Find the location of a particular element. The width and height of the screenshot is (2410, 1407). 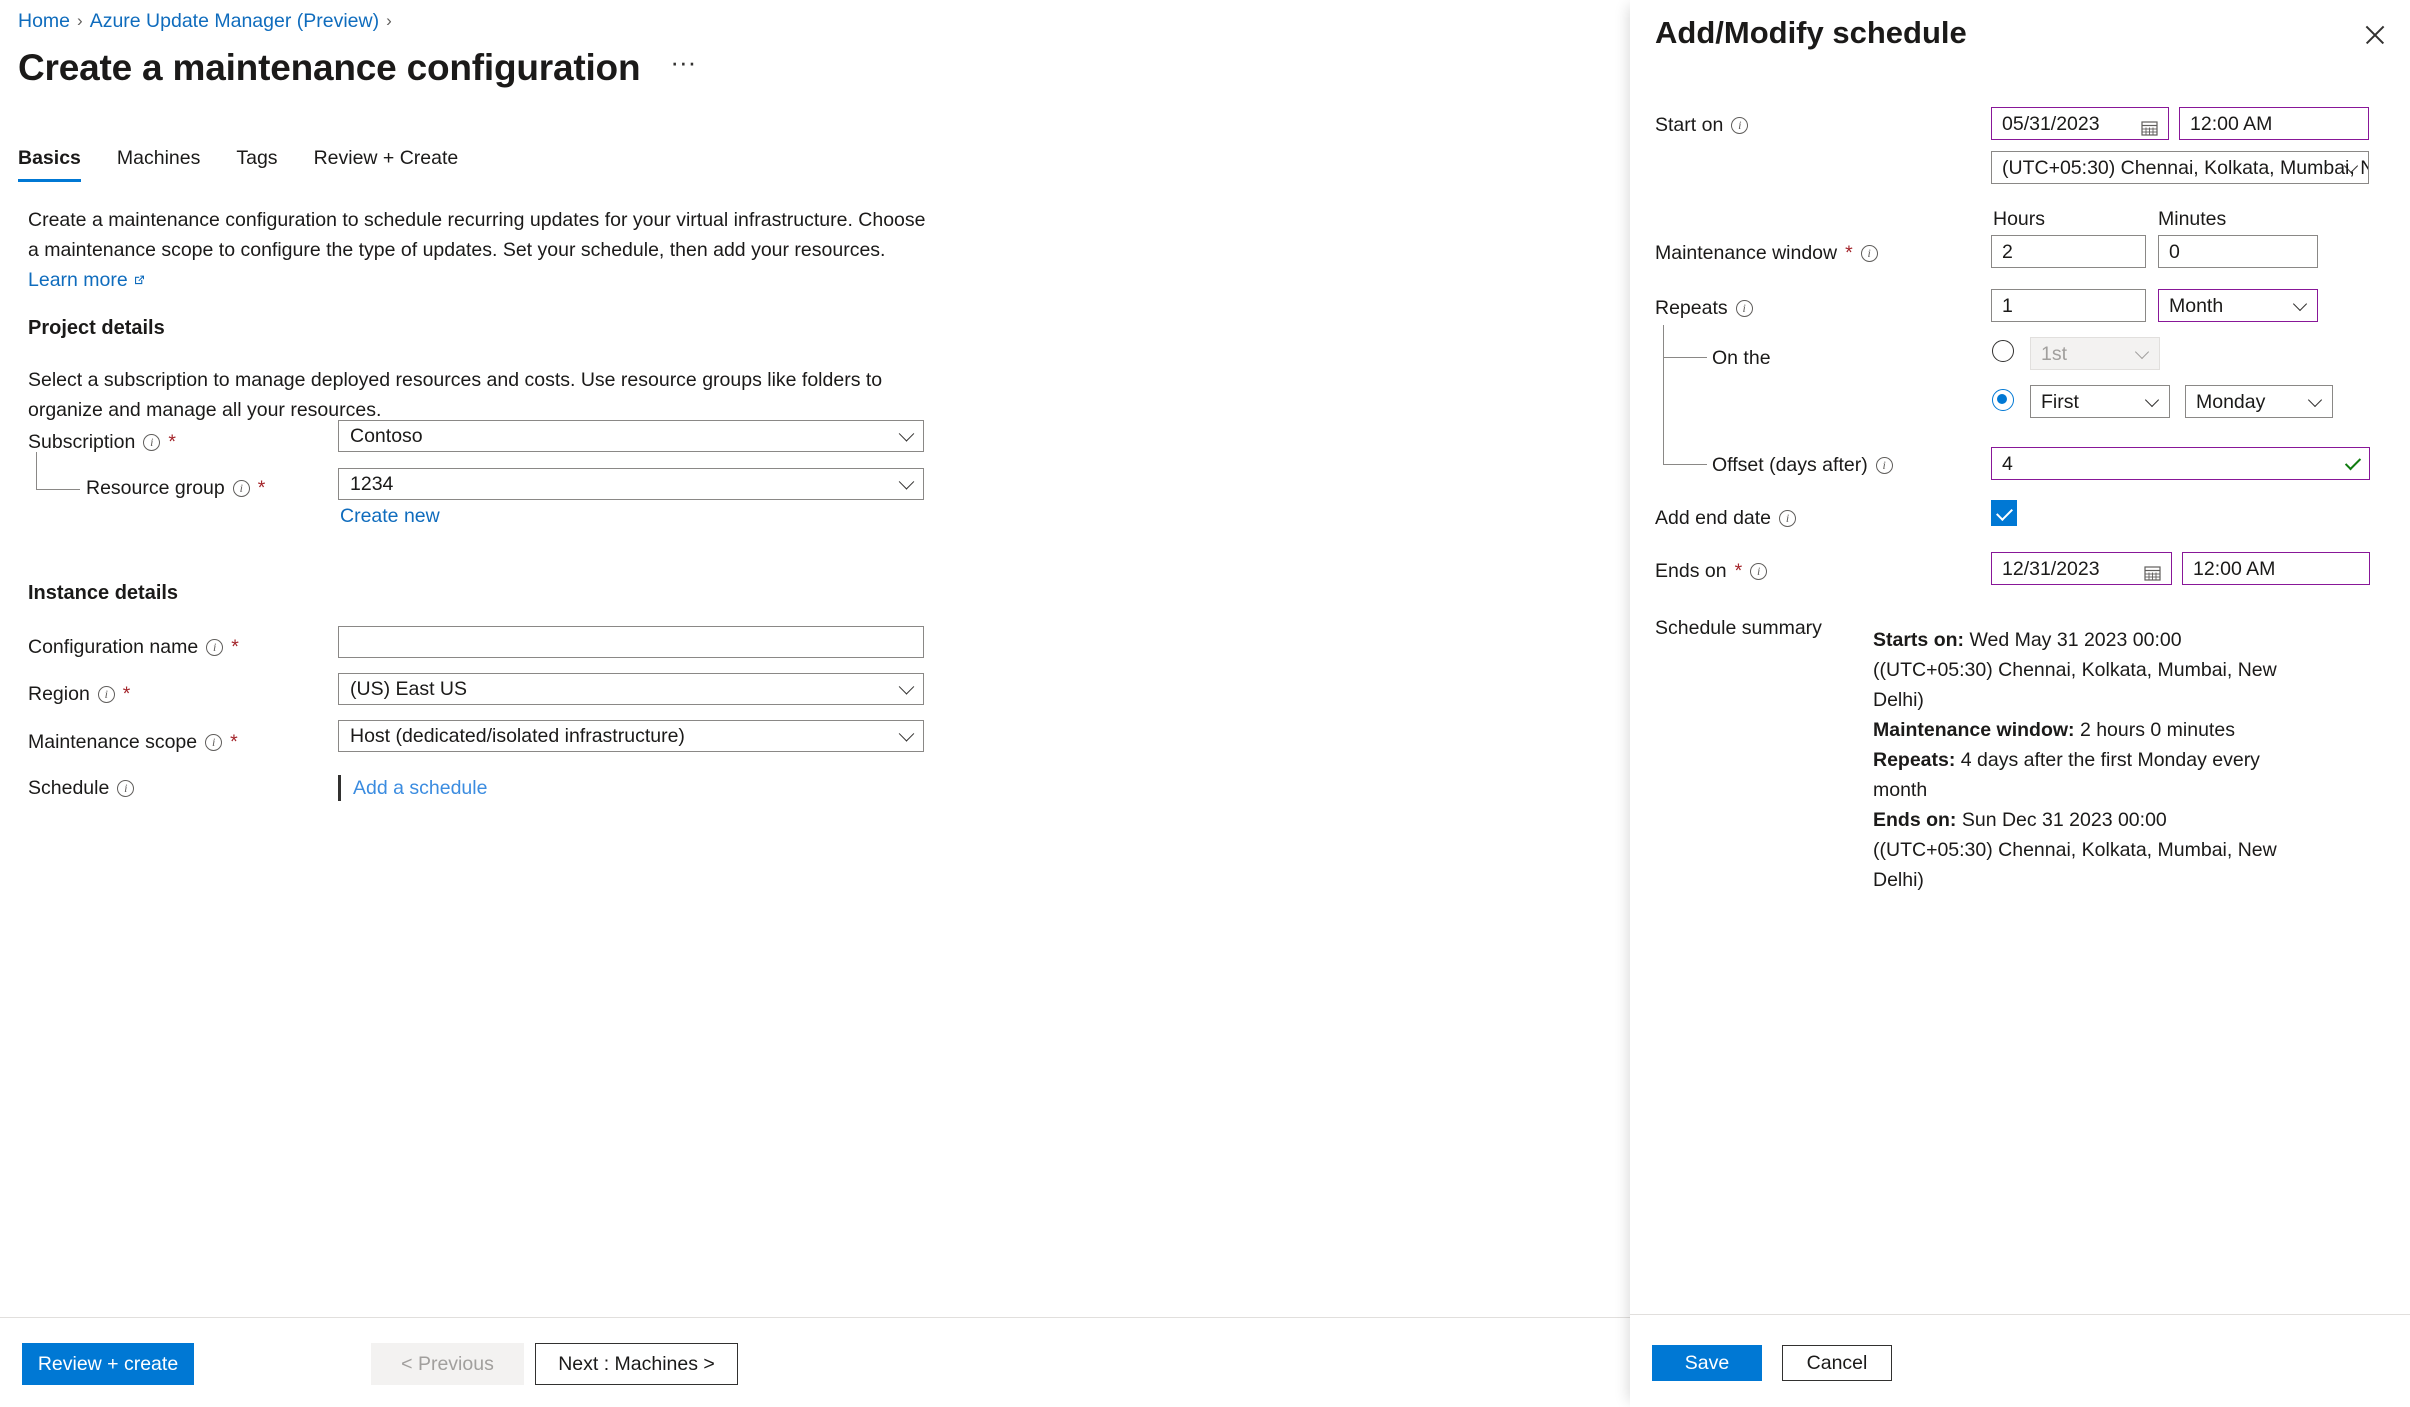

panel-title: Add/Modify schedule is located at coordinates (1811, 32).